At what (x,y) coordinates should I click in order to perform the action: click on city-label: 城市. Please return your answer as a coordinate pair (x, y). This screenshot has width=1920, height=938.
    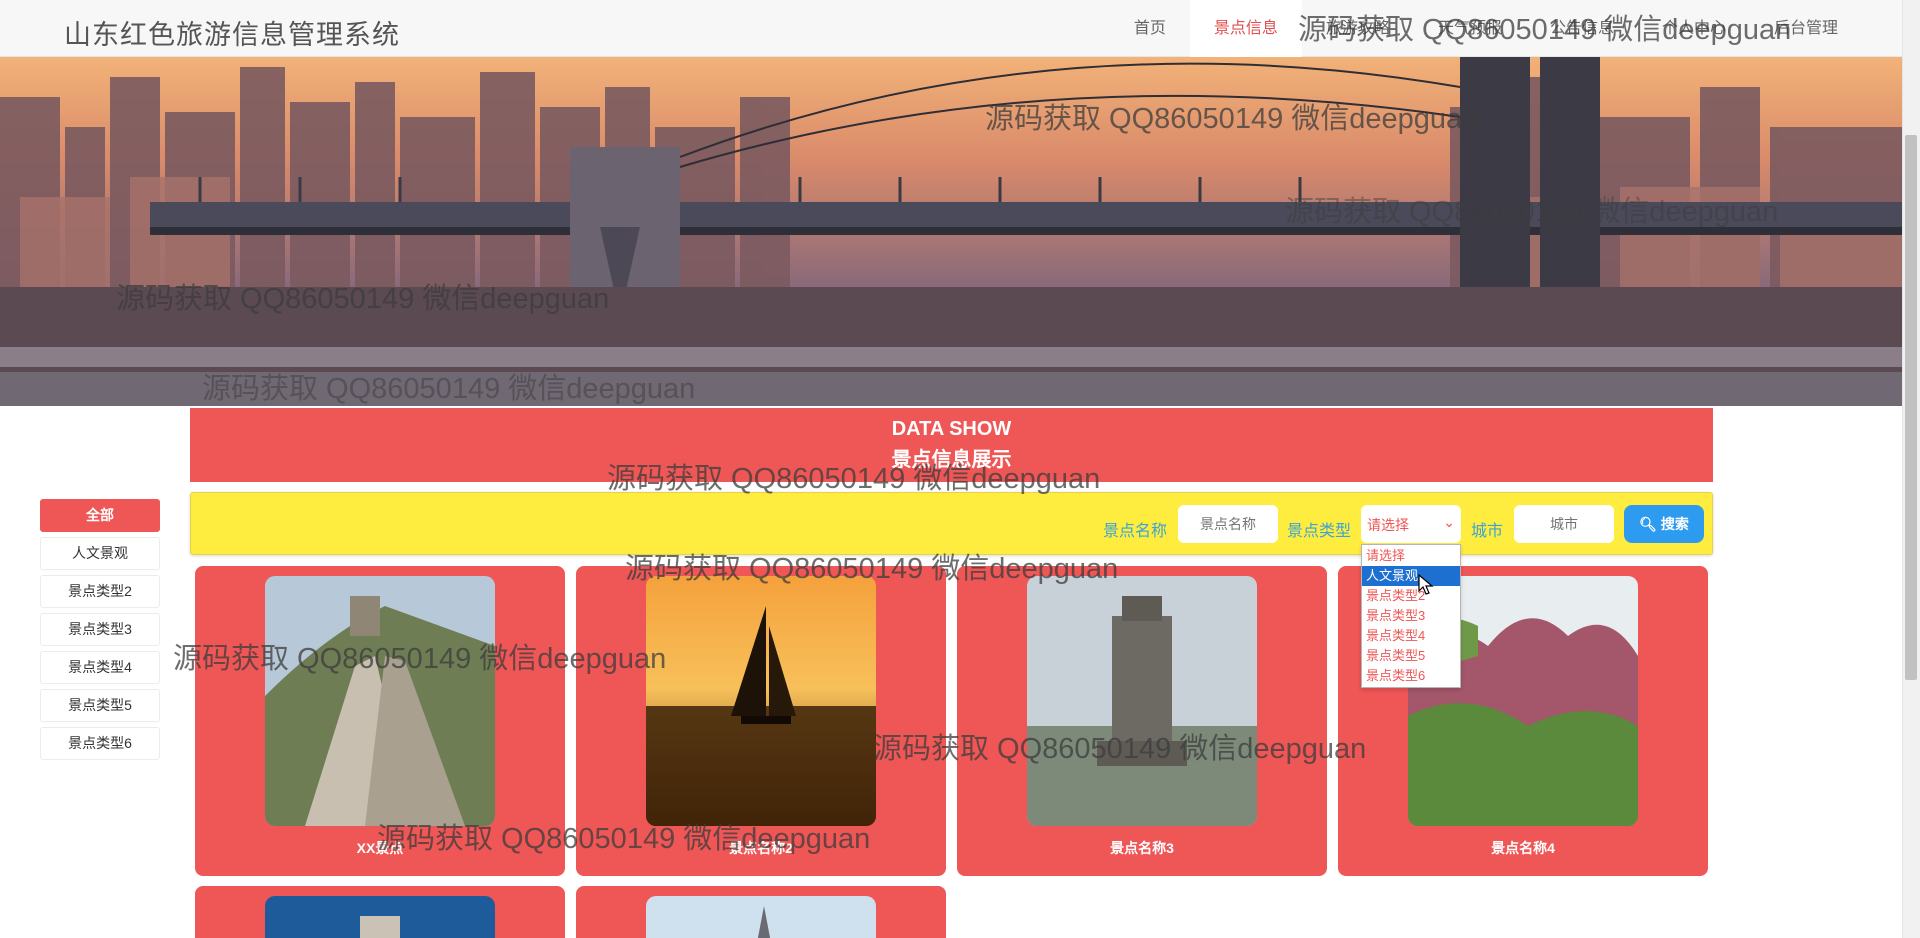
    Looking at the image, I should click on (1487, 531).